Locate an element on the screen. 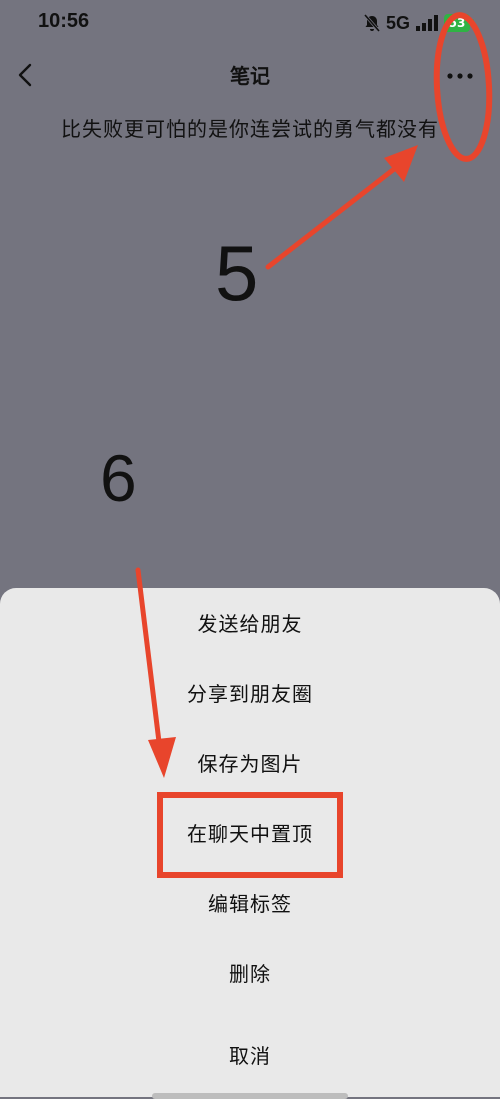 The height and width of the screenshot is (1099, 500). more-dots-icon is located at coordinates (460, 76).